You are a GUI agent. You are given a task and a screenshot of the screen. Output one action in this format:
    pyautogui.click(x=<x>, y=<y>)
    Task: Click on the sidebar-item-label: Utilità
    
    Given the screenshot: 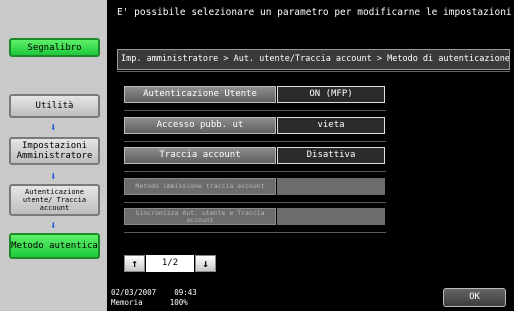 What is the action you would take?
    pyautogui.click(x=54, y=106)
    